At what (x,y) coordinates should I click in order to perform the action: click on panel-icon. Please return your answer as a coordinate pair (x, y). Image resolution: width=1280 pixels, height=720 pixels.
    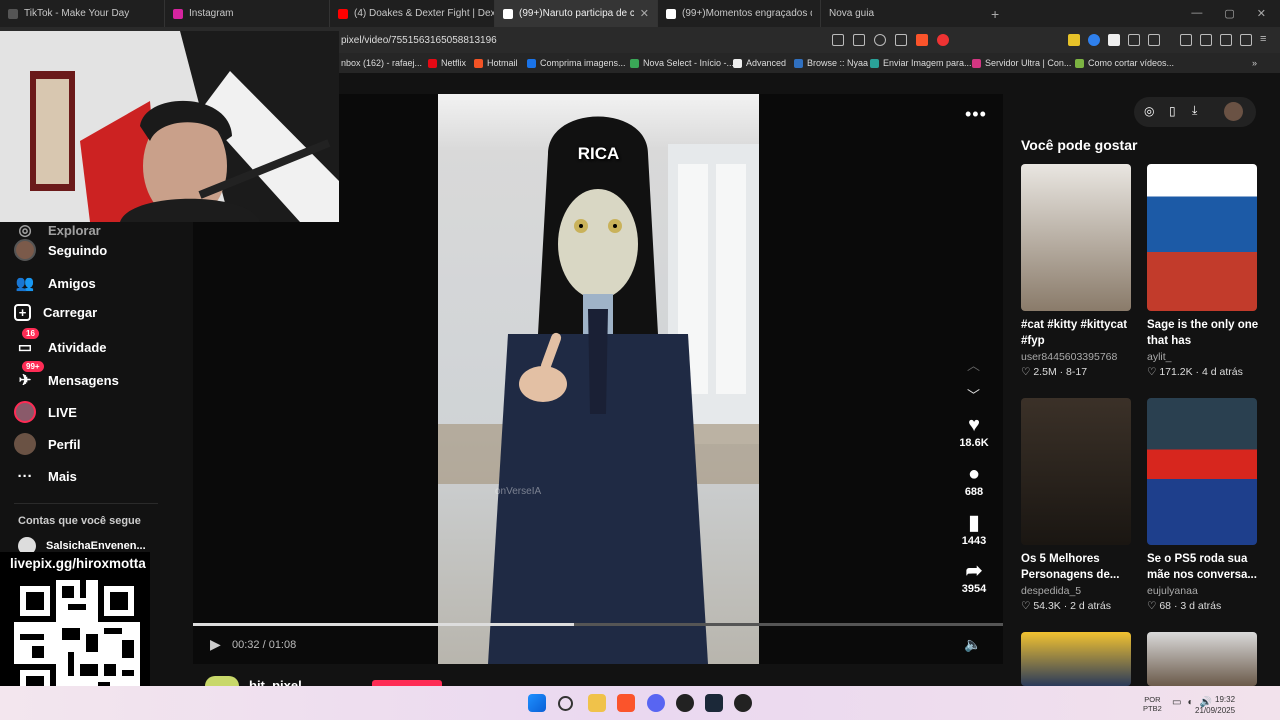
    Looking at the image, I should click on (1226, 40).